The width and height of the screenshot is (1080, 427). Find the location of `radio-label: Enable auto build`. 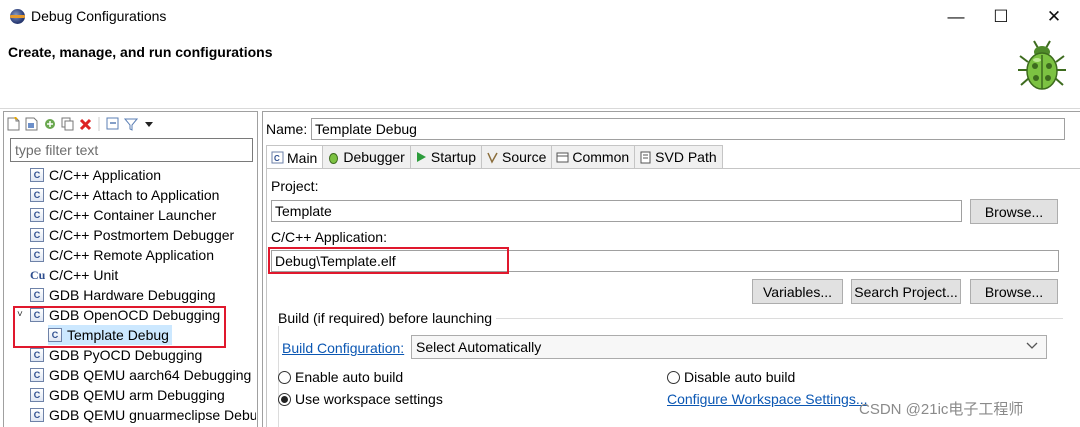

radio-label: Enable auto build is located at coordinates (349, 377).